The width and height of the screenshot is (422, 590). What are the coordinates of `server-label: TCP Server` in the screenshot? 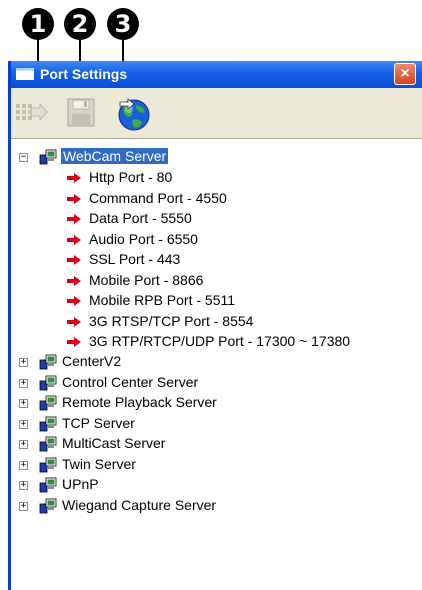 It's located at (98, 422).